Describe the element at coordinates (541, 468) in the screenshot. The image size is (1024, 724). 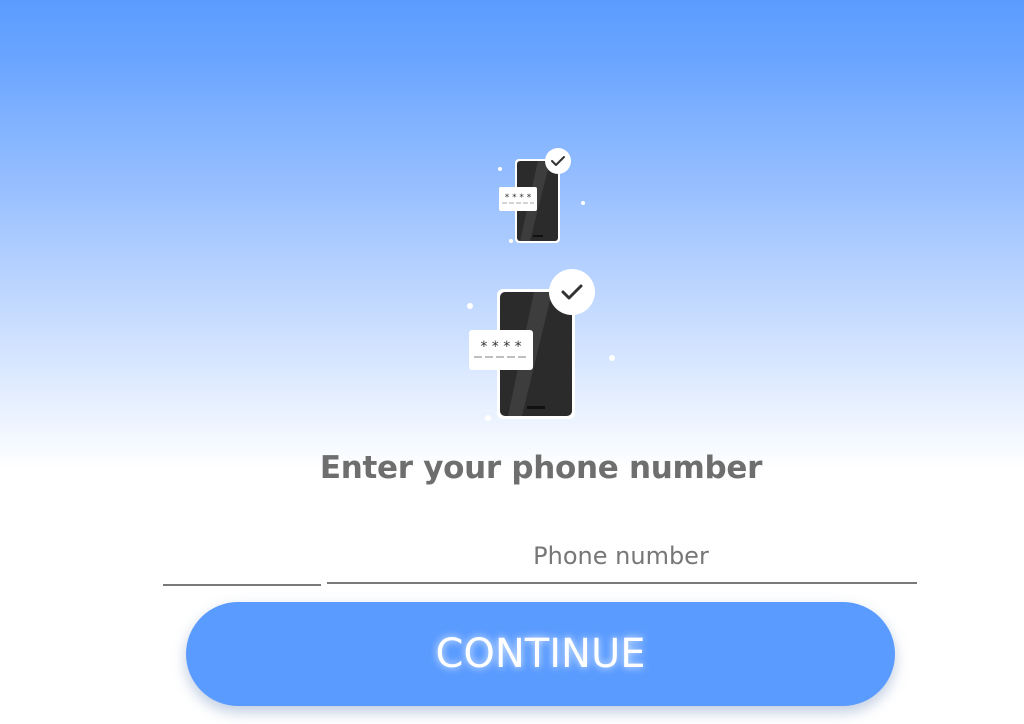
I see `page-title: Enter your phone number` at that location.